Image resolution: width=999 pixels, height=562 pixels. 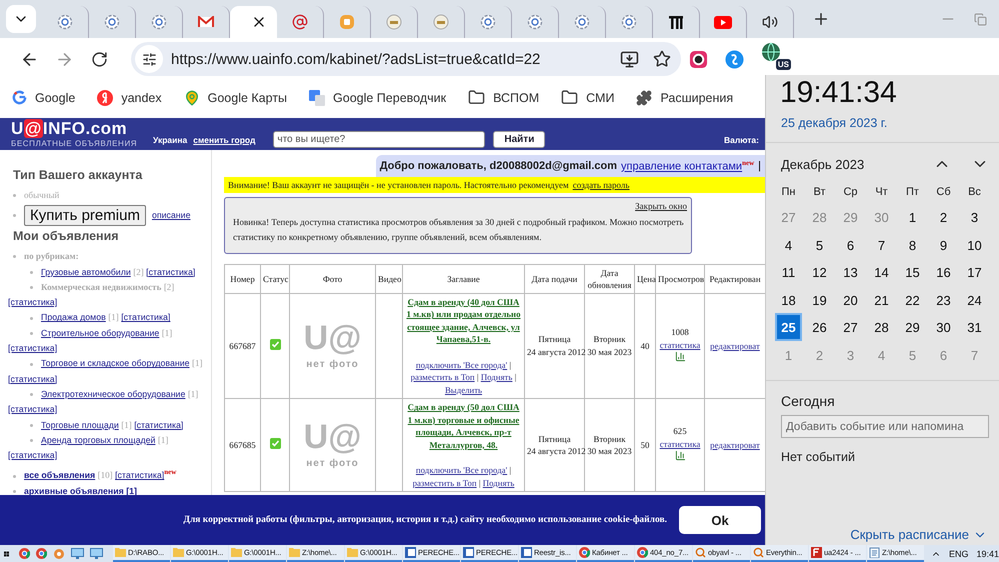 I want to click on weekday-label: Пн, so click(x=788, y=192).